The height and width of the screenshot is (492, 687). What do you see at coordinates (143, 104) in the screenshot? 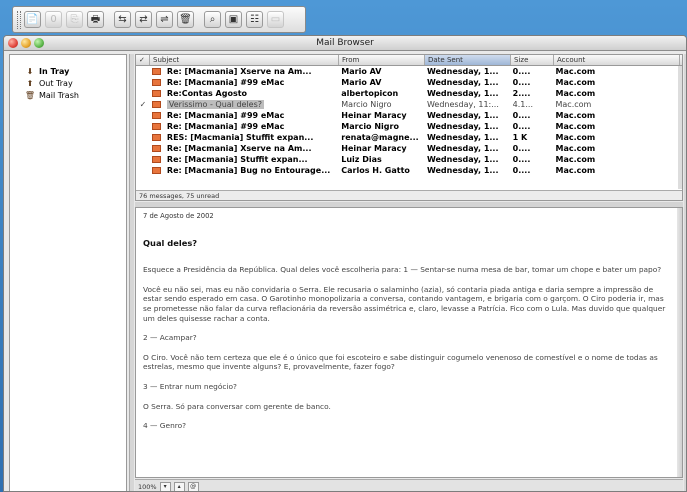
I see `row-check: ✓` at bounding box center [143, 104].